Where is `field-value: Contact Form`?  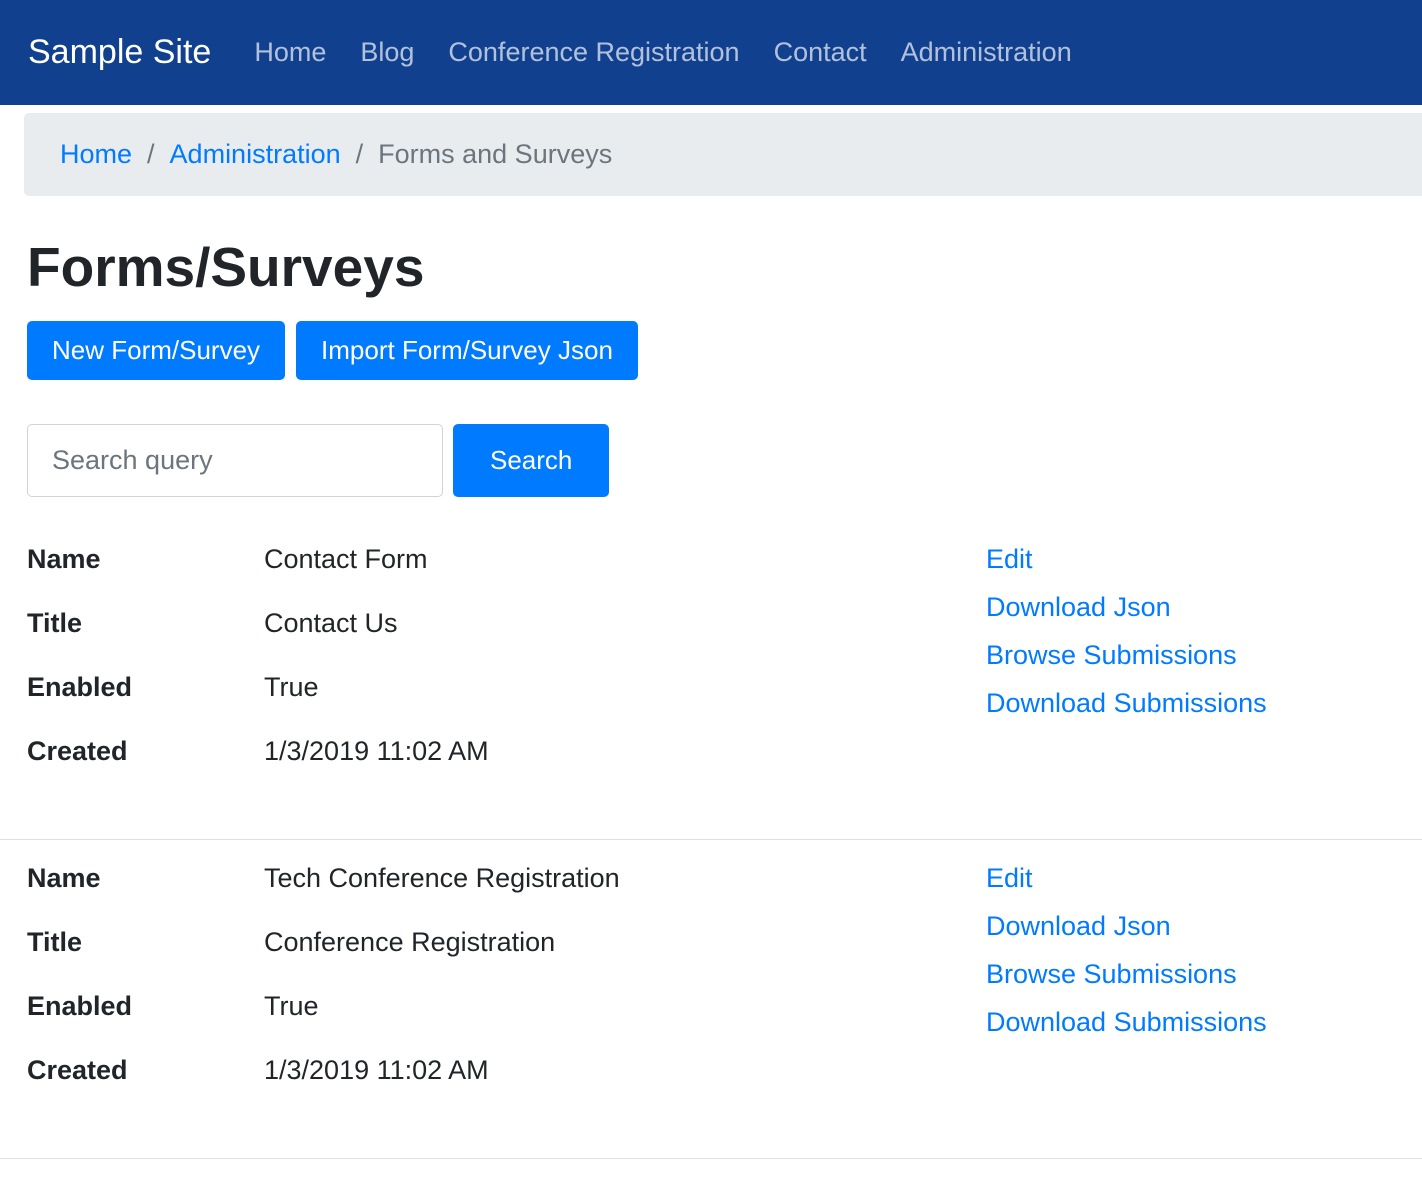 field-value: Contact Form is located at coordinates (346, 559).